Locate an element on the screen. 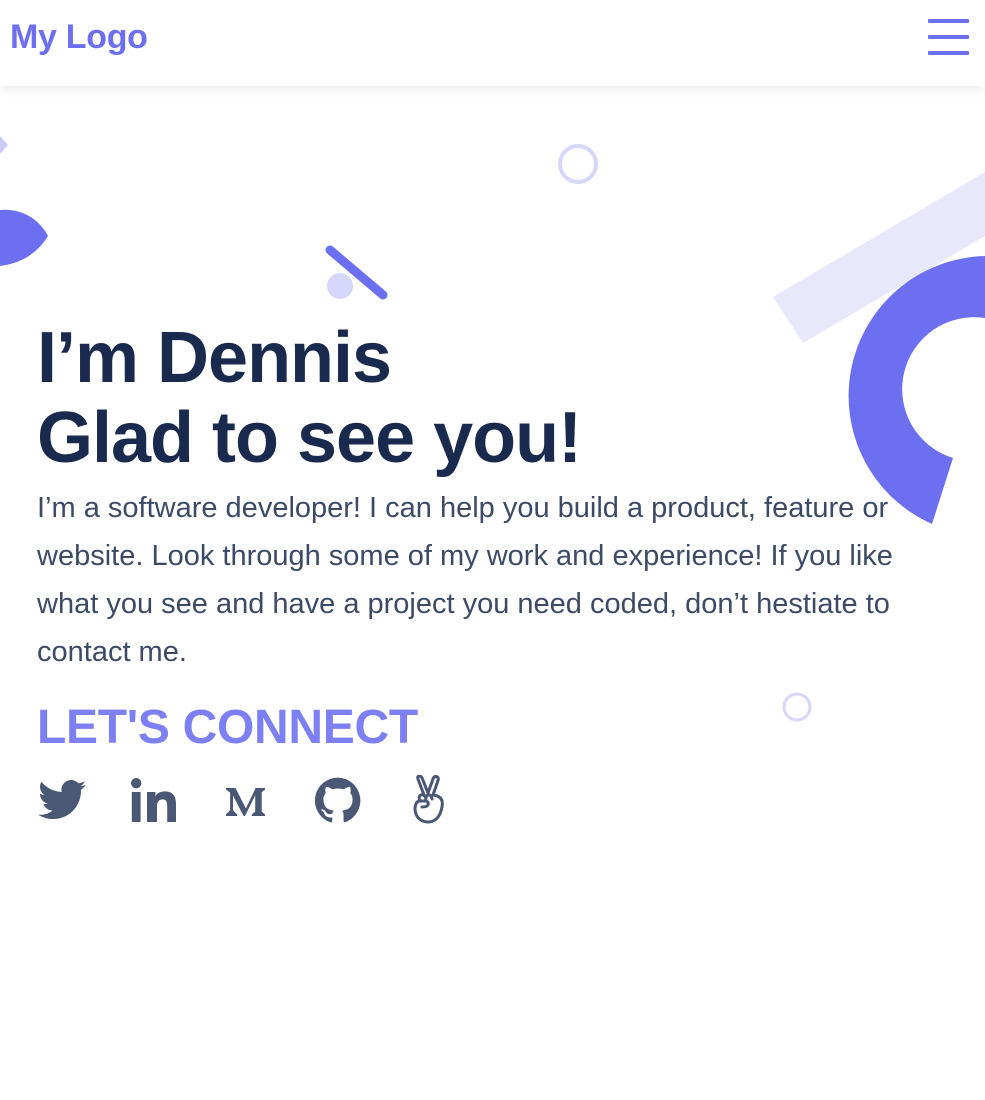  hero-title: I’m Dennis Glad to see you! is located at coordinates (477, 398).